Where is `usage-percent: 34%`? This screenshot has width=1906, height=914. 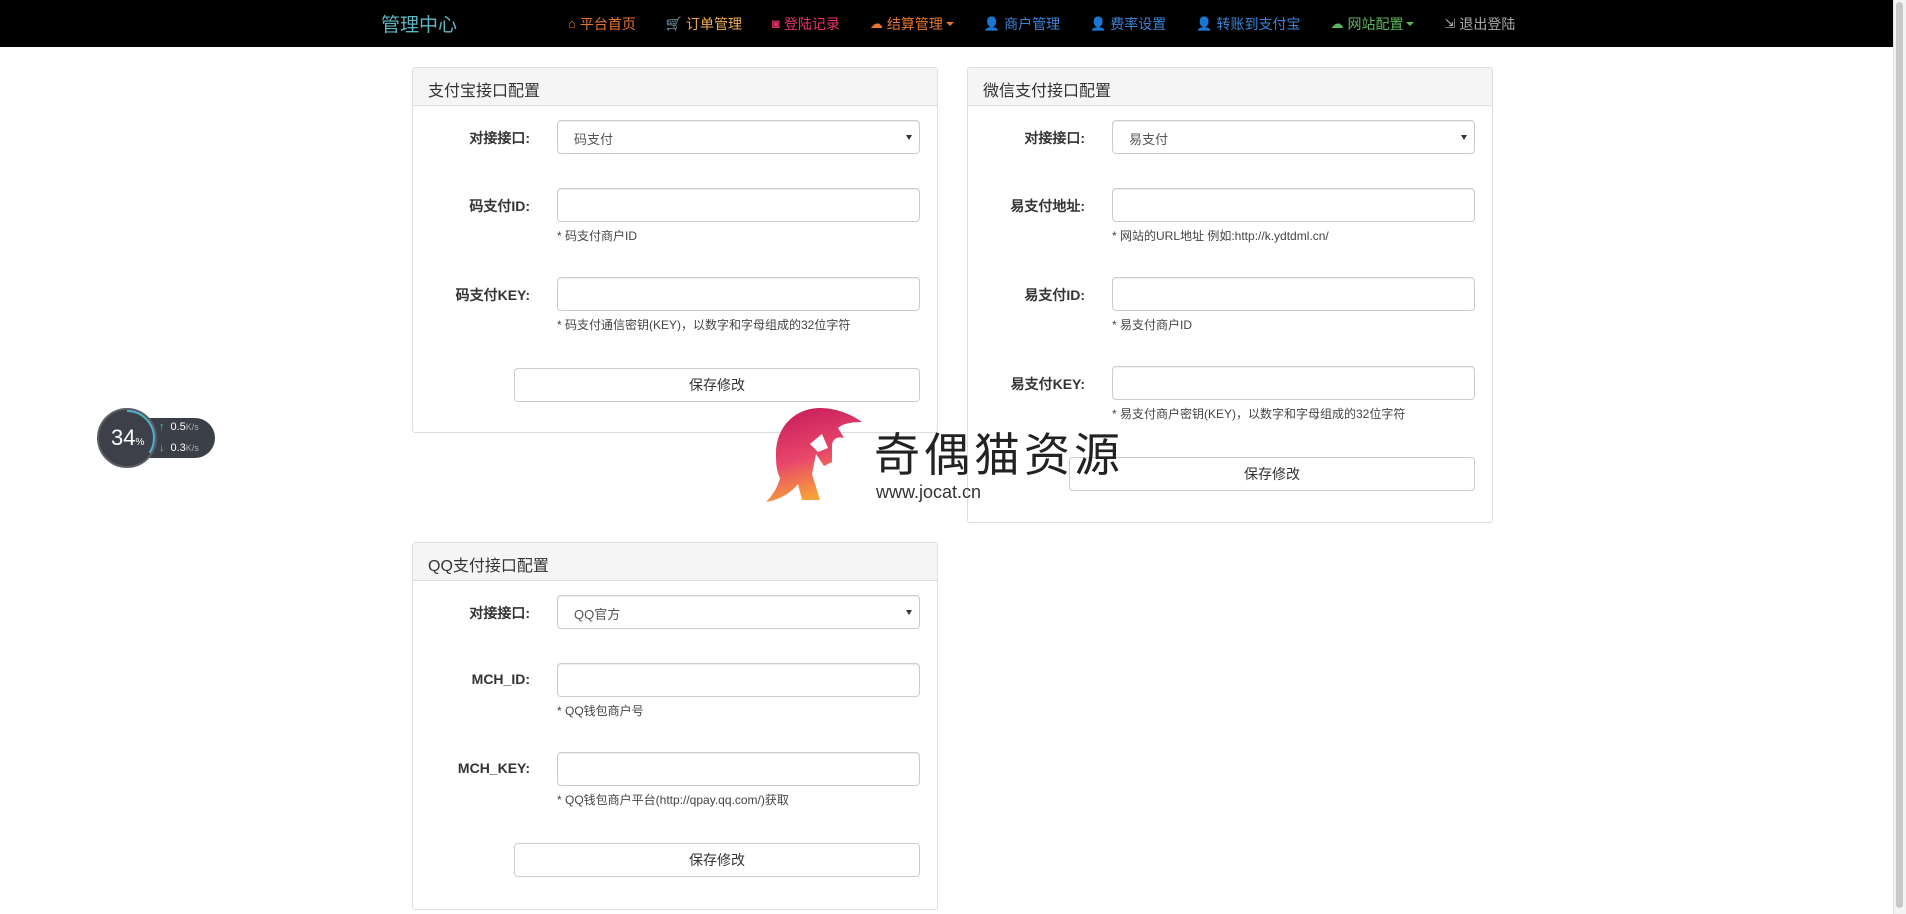 usage-percent: 34% is located at coordinates (128, 437).